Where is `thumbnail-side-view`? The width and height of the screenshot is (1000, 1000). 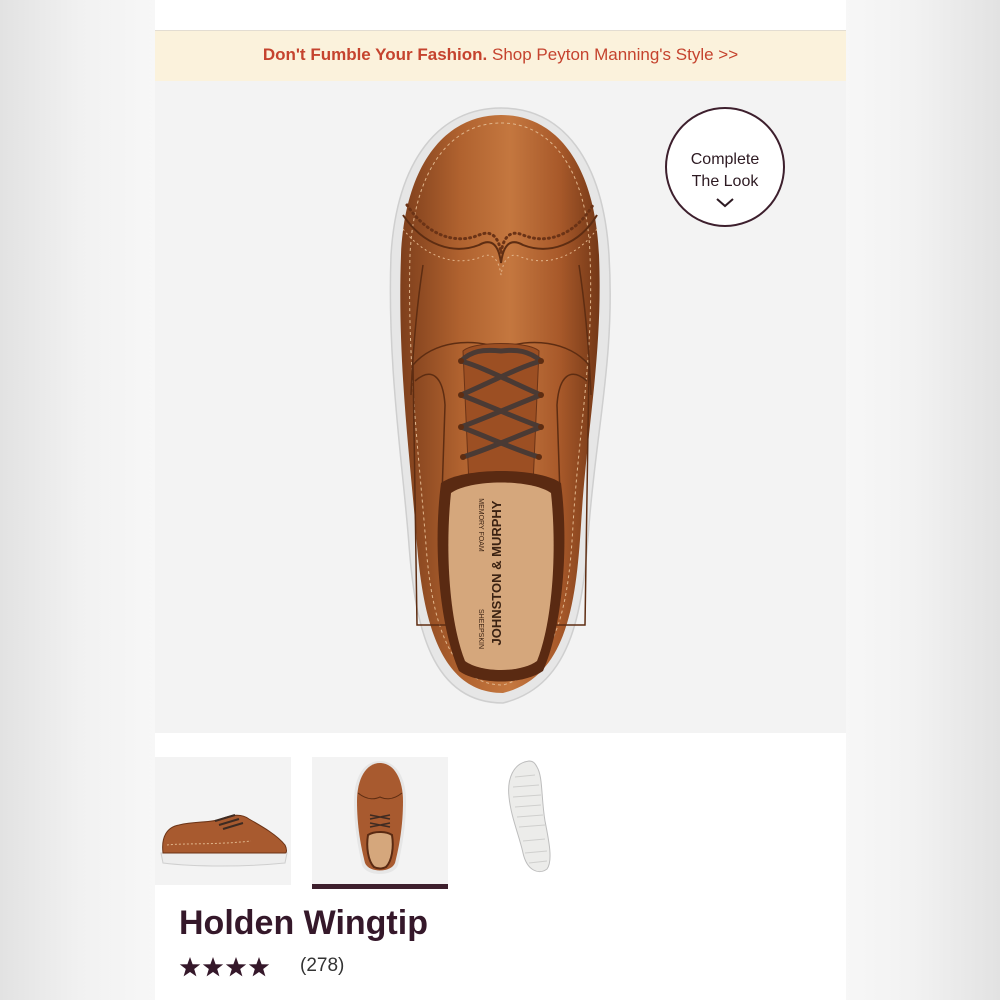 thumbnail-side-view is located at coordinates (223, 821).